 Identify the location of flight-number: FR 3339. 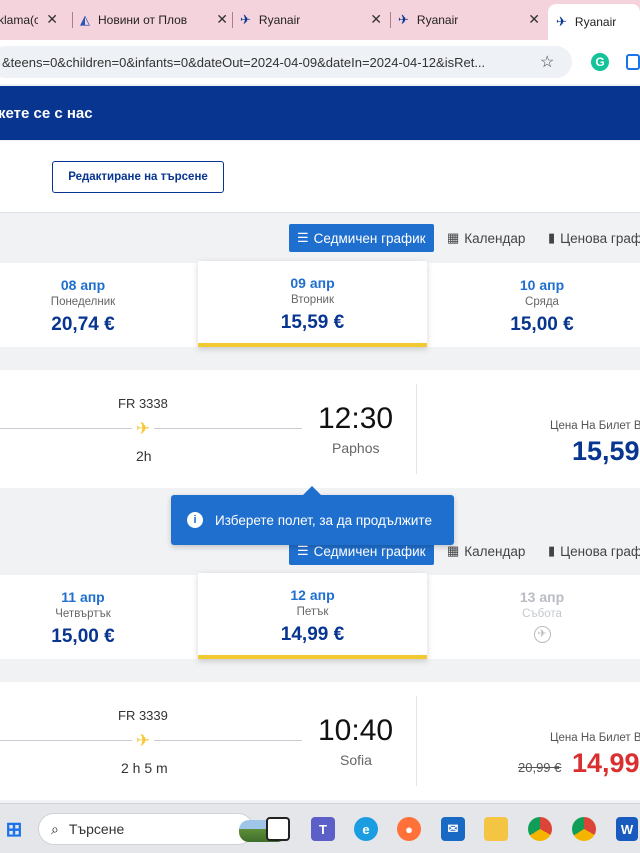
(143, 715).